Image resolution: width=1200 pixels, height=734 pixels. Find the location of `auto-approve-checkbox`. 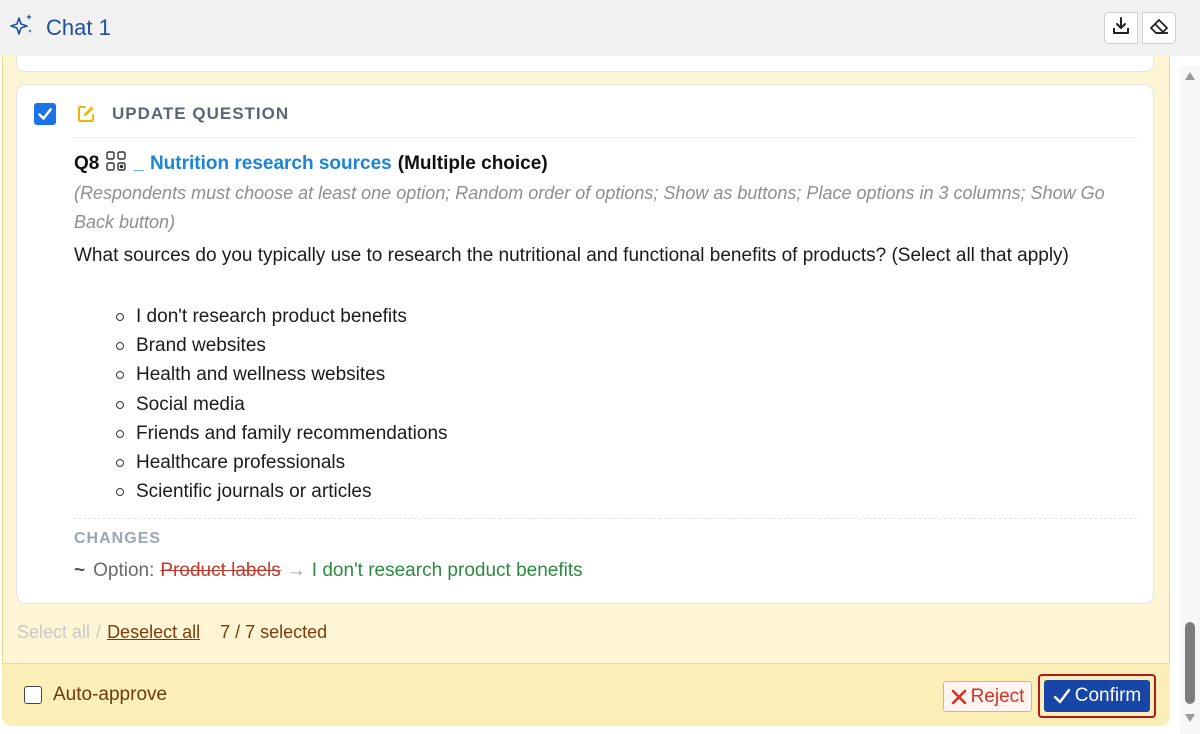

auto-approve-checkbox is located at coordinates (33, 695).